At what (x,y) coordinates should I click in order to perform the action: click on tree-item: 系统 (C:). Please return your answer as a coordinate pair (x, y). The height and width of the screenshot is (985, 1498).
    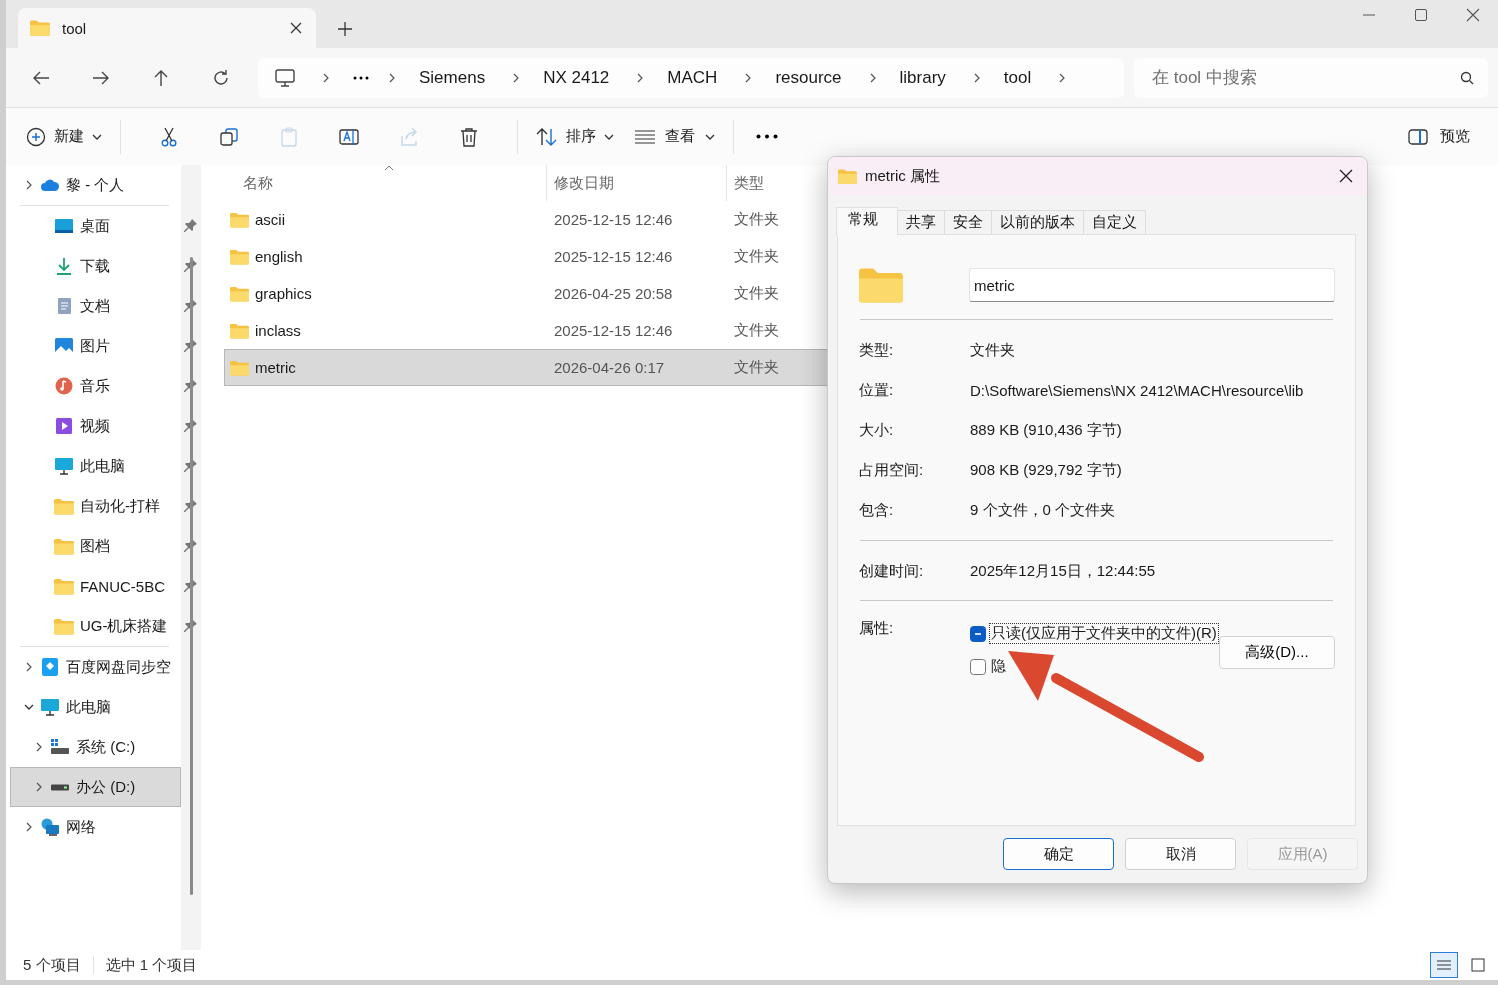
    Looking at the image, I should click on (93, 747).